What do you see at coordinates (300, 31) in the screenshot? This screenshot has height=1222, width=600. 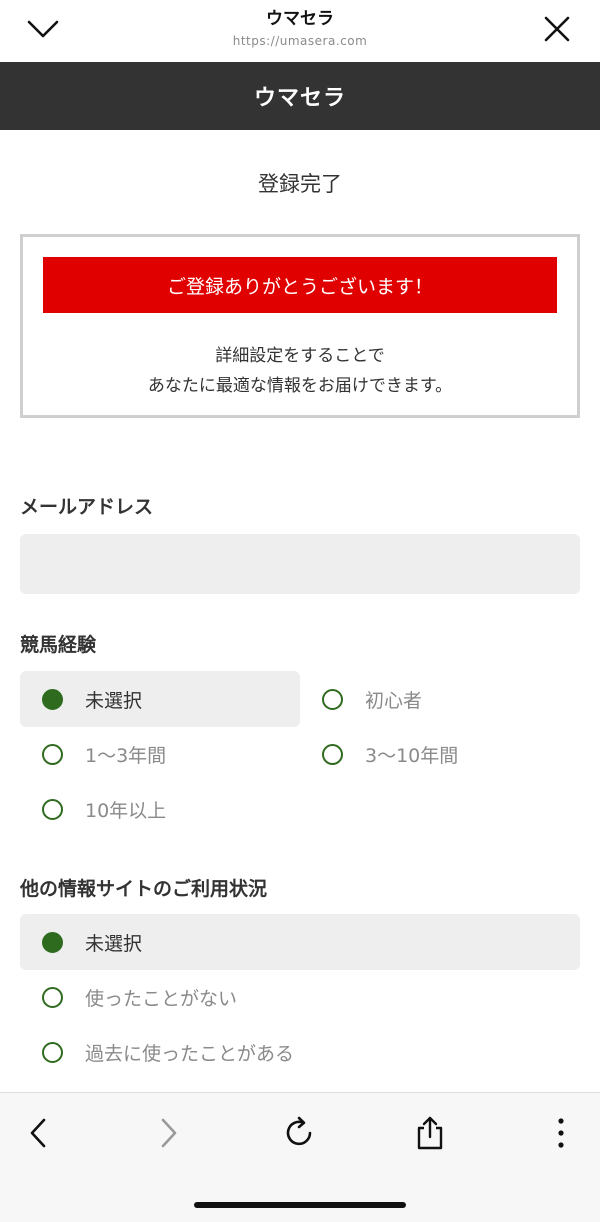 I see `browser-top-bar: ウマセラ https://umasera.com` at bounding box center [300, 31].